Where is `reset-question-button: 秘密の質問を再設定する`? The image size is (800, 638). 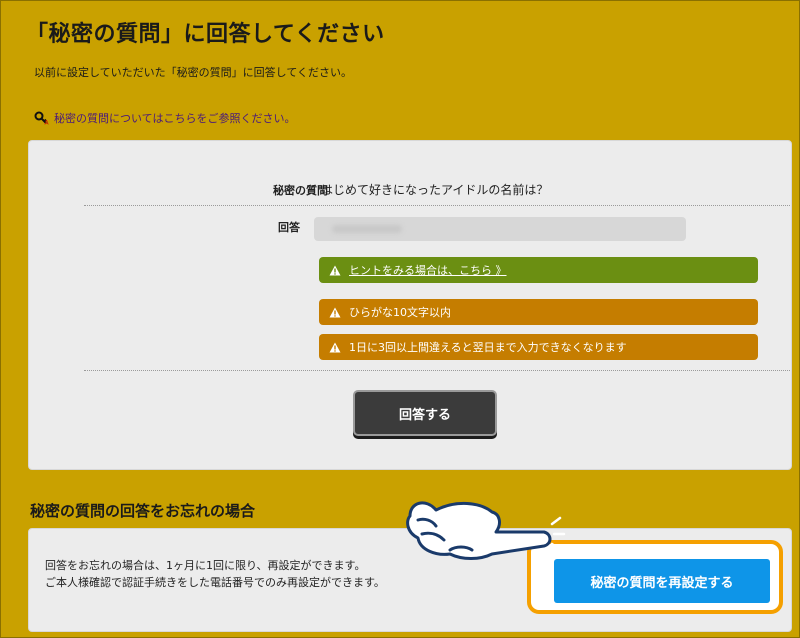
reset-question-button: 秘密の質問を再設定する is located at coordinates (662, 581).